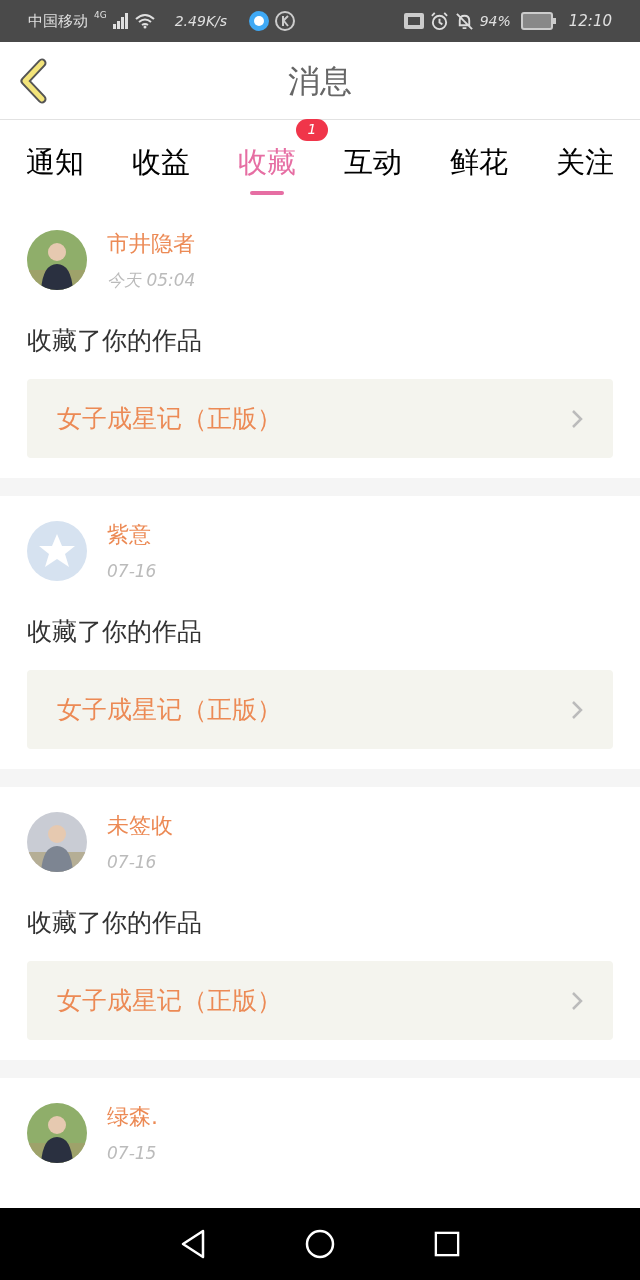 The width and height of the screenshot is (640, 1280). What do you see at coordinates (100, 15) in the screenshot?
I see `network-text: 4G` at bounding box center [100, 15].